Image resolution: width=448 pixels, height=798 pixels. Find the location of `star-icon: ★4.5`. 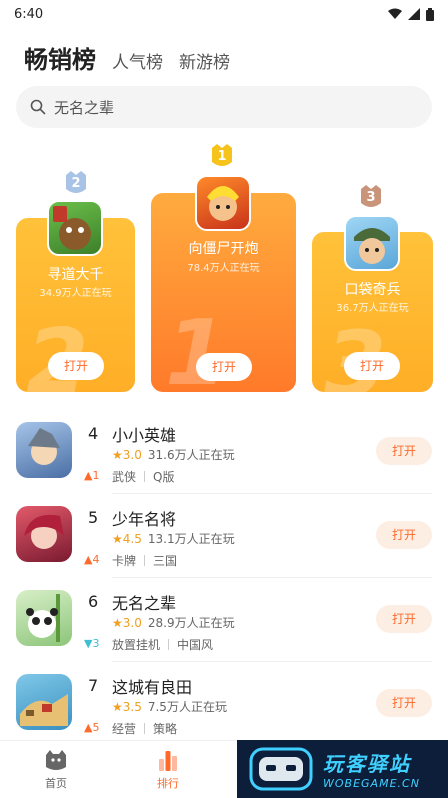

star-icon: ★4.5 is located at coordinates (127, 538).